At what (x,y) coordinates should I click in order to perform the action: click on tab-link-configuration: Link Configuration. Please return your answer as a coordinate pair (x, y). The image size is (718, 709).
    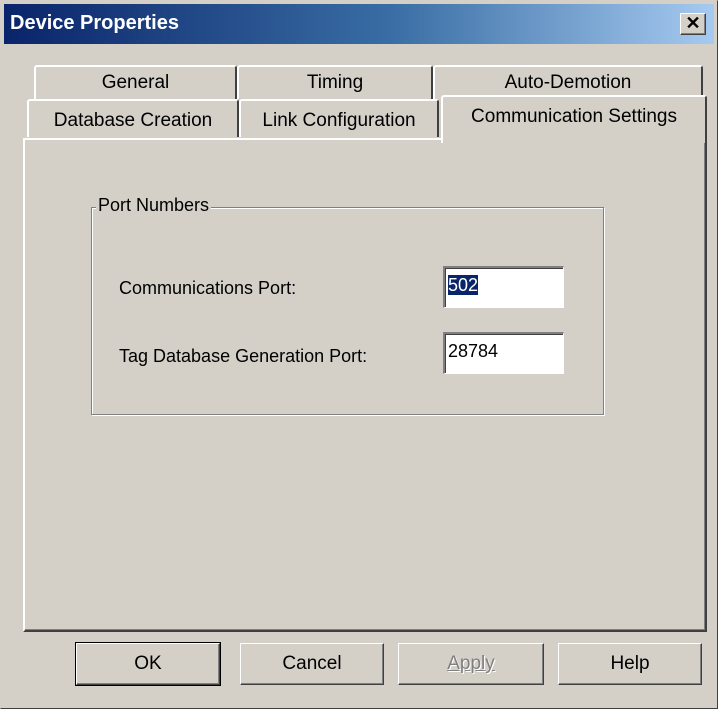
    Looking at the image, I should click on (339, 118).